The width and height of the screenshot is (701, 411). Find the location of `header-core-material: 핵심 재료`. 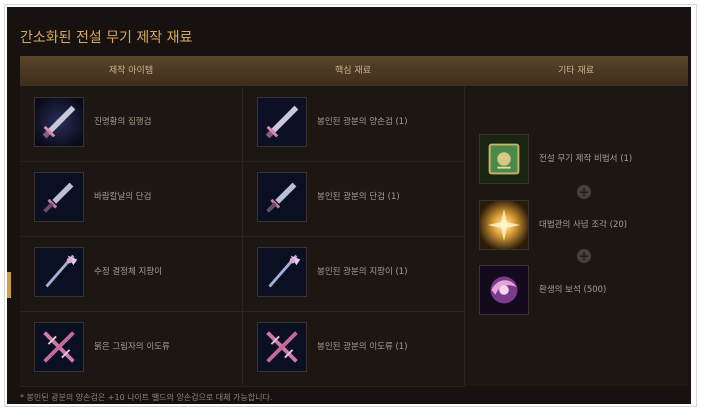

header-core-material: 핵심 재료 is located at coordinates (353, 71).